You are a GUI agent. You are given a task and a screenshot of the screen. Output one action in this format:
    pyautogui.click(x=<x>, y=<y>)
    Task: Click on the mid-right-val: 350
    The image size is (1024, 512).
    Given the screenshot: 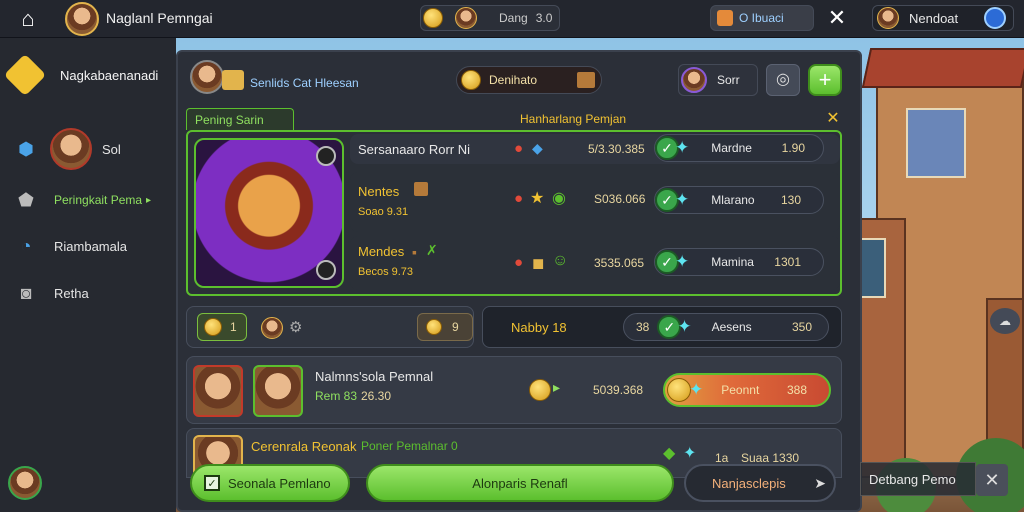 What is the action you would take?
    pyautogui.click(x=801, y=327)
    